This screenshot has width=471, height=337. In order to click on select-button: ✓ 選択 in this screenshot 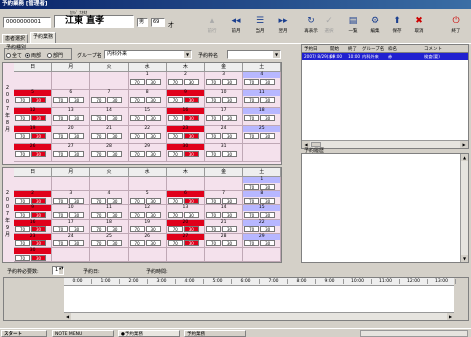, I will do `click(329, 27)`.